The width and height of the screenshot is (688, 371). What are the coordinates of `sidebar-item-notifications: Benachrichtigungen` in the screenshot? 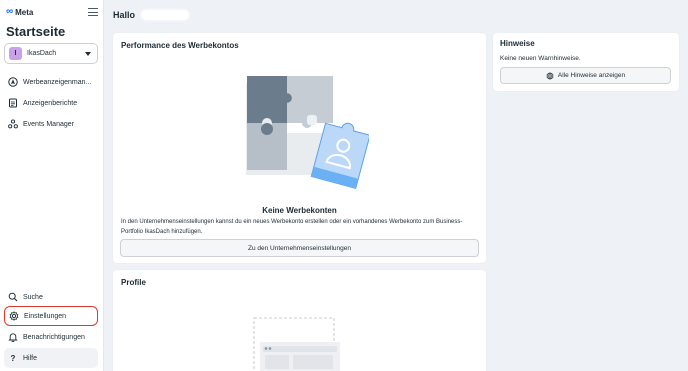 It's located at (51, 337).